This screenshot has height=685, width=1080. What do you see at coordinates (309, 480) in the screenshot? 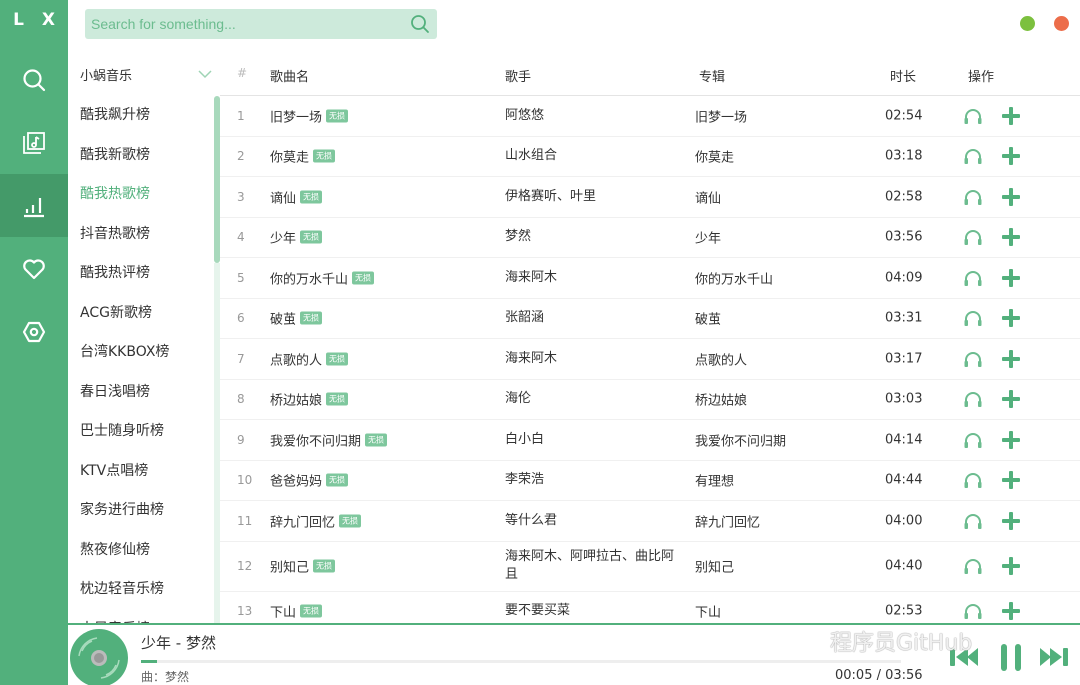
I see `song-name-cell: 爸爸妈妈 无损` at bounding box center [309, 480].